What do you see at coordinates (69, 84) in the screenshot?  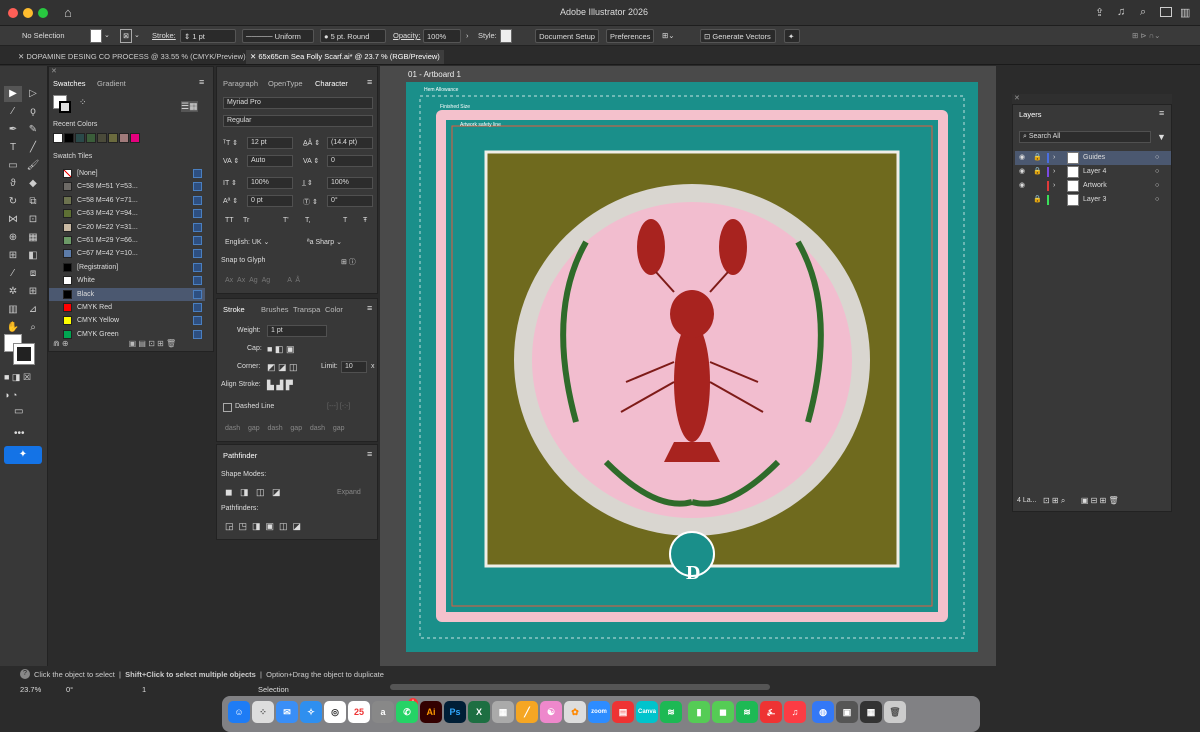 I see `tab-swatches: Swatches` at bounding box center [69, 84].